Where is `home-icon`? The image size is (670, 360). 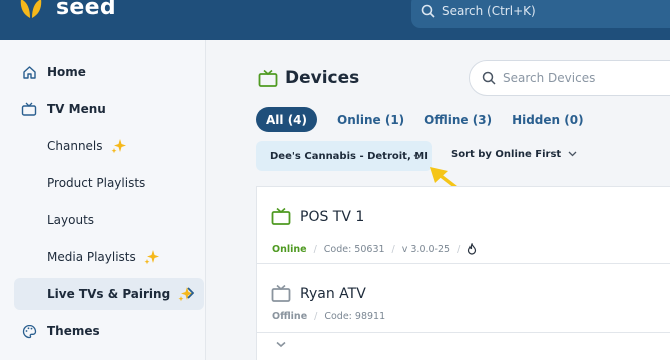
home-icon is located at coordinates (29, 72).